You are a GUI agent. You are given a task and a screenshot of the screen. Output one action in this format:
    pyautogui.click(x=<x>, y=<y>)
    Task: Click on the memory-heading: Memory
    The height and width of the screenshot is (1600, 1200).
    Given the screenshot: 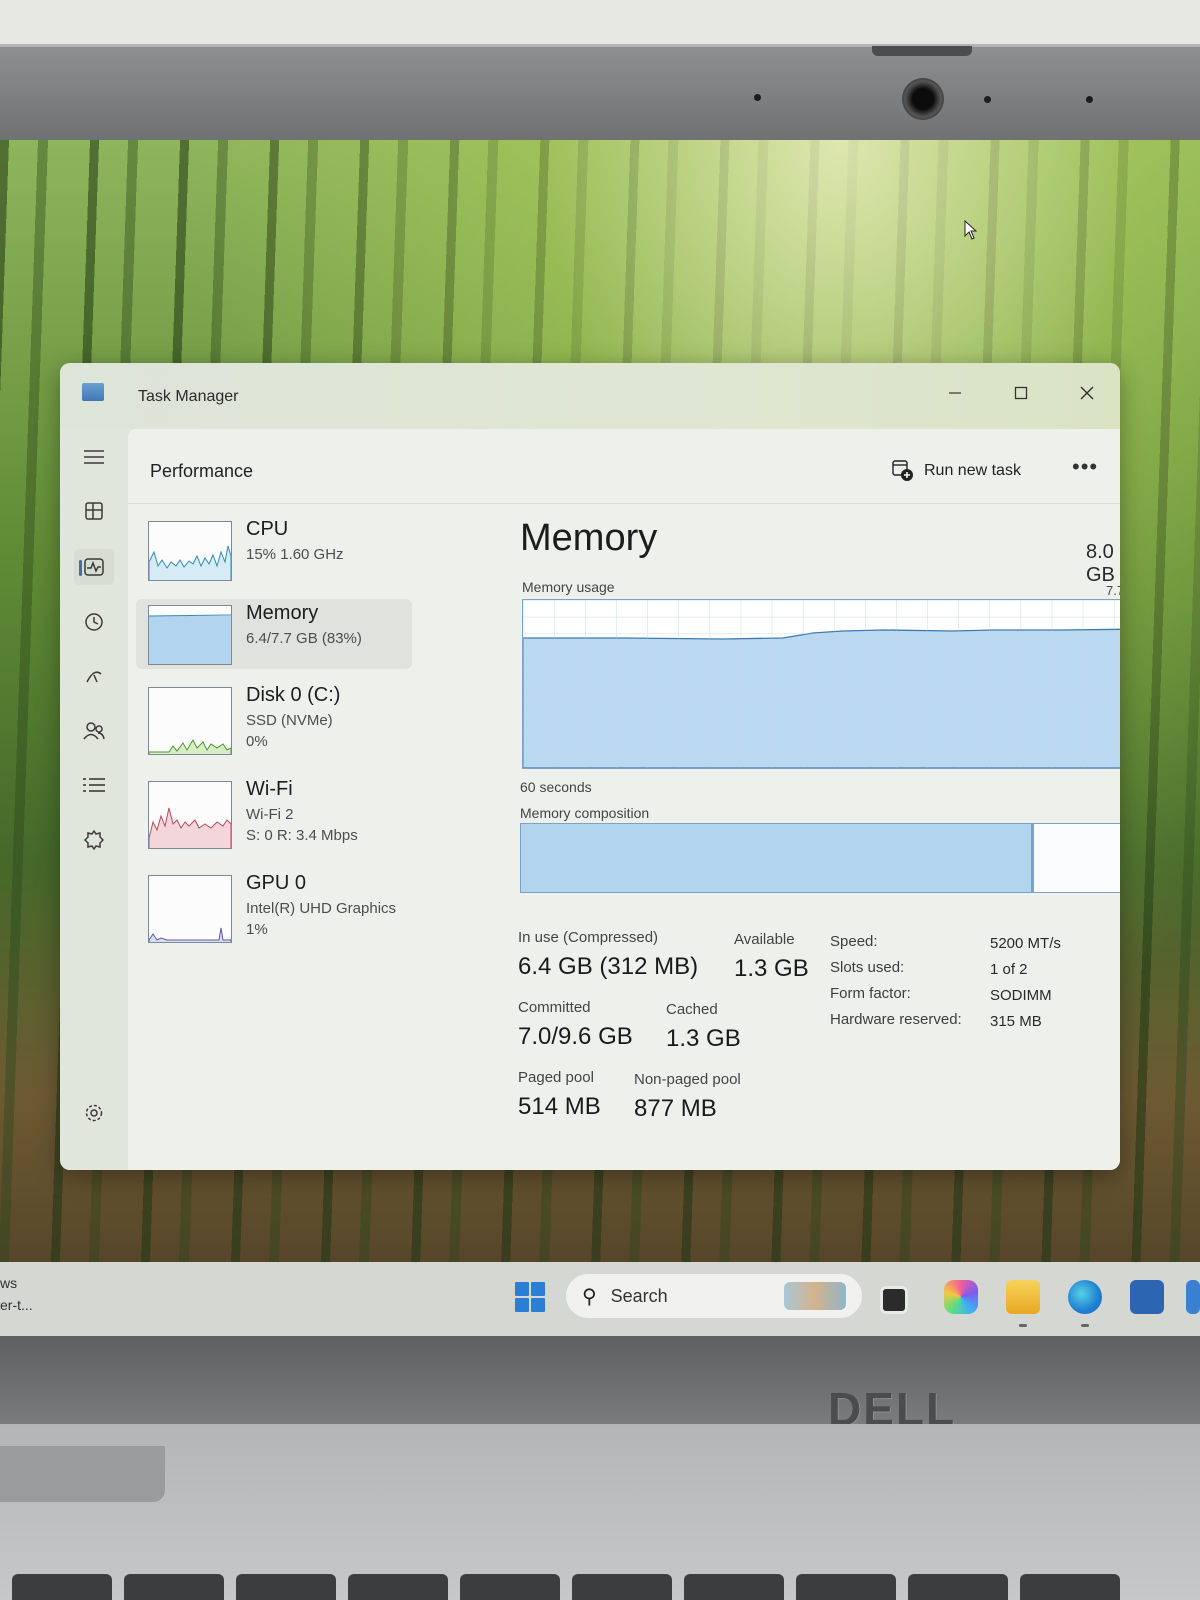 What is the action you would take?
    pyautogui.click(x=589, y=538)
    